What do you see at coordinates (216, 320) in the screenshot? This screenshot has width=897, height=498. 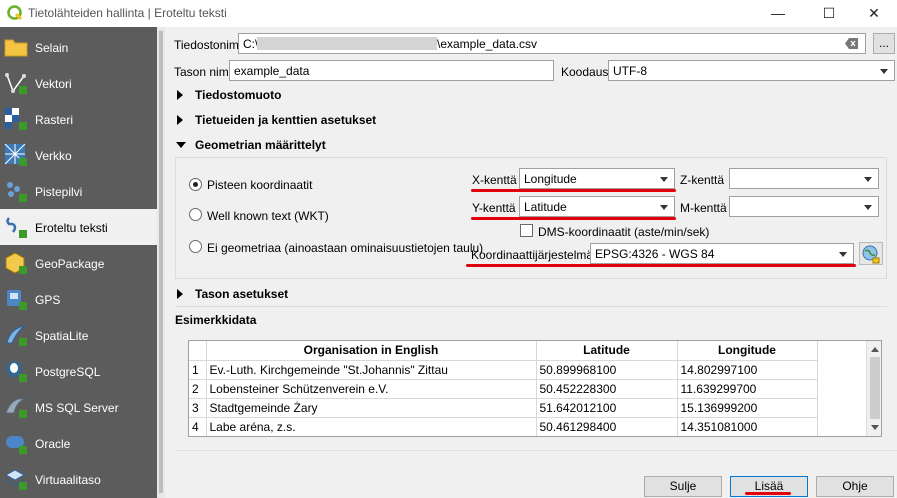 I see `sample-data-title: Esimerkkidata` at bounding box center [216, 320].